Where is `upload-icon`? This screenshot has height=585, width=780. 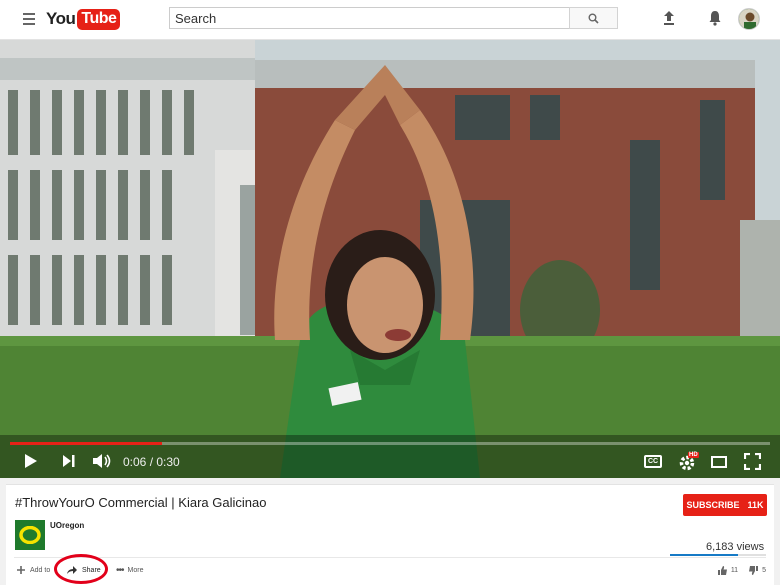 upload-icon is located at coordinates (669, 18).